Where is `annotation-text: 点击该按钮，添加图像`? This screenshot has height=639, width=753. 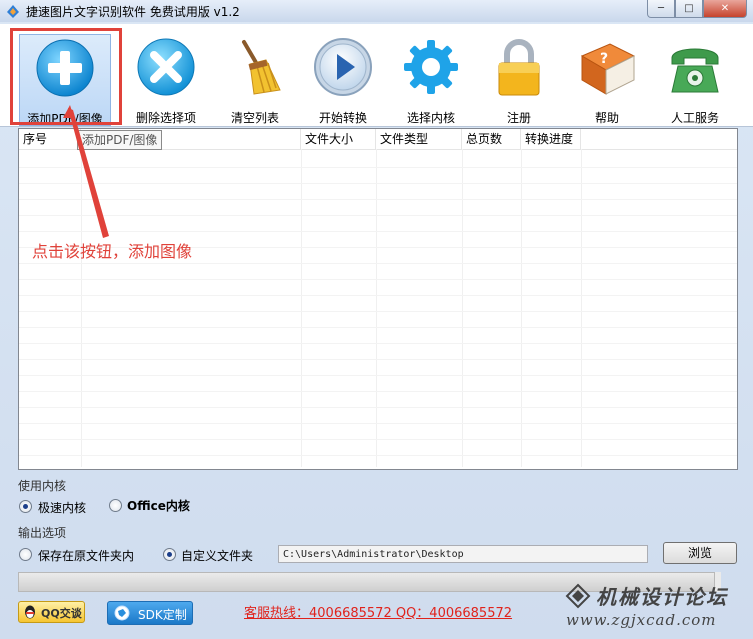 annotation-text: 点击该按钮，添加图像 is located at coordinates (112, 251).